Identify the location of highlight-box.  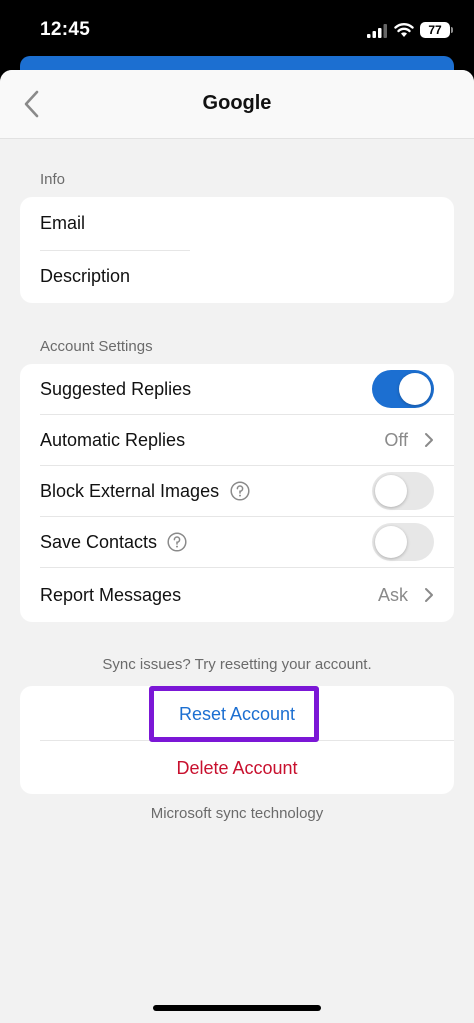
(234, 714).